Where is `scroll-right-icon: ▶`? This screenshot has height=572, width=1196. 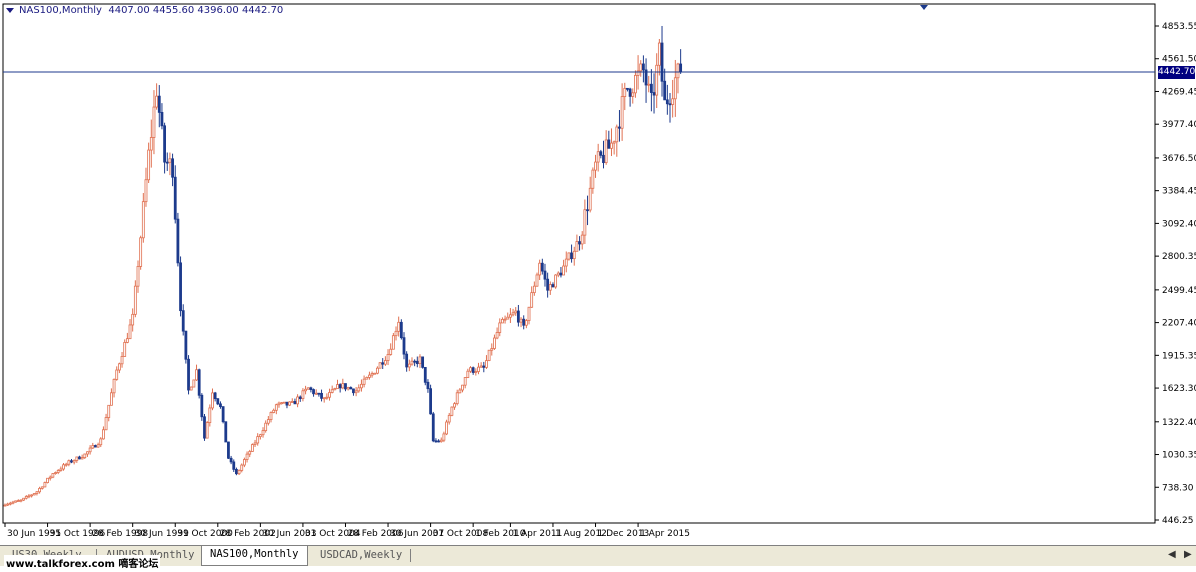
scroll-right-icon: ▶ is located at coordinates (1188, 554).